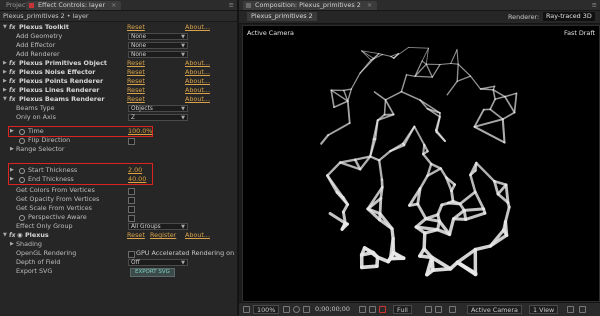  What do you see at coordinates (131, 200) in the screenshot?
I see `opacity-from-vertices-checkbox` at bounding box center [131, 200].